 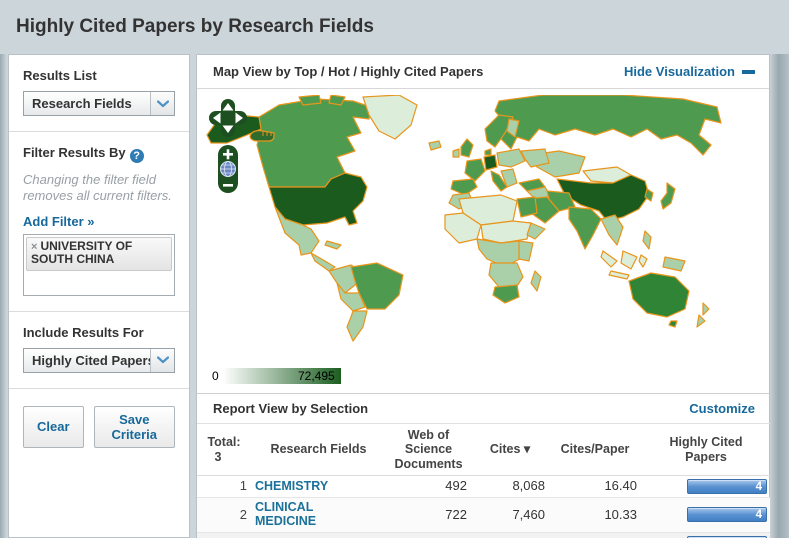 I want to click on country-greenland, so click(x=390, y=117).